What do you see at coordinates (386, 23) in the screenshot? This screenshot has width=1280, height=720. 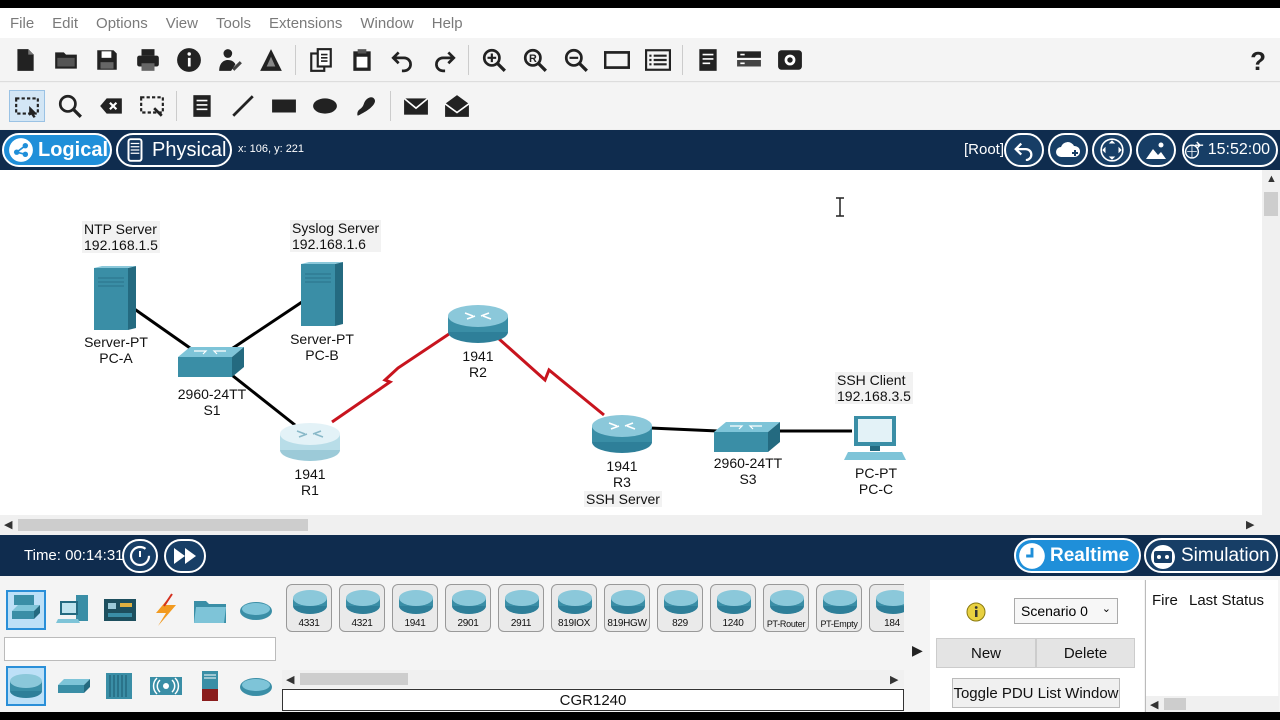 I see `menu-window: Window` at bounding box center [386, 23].